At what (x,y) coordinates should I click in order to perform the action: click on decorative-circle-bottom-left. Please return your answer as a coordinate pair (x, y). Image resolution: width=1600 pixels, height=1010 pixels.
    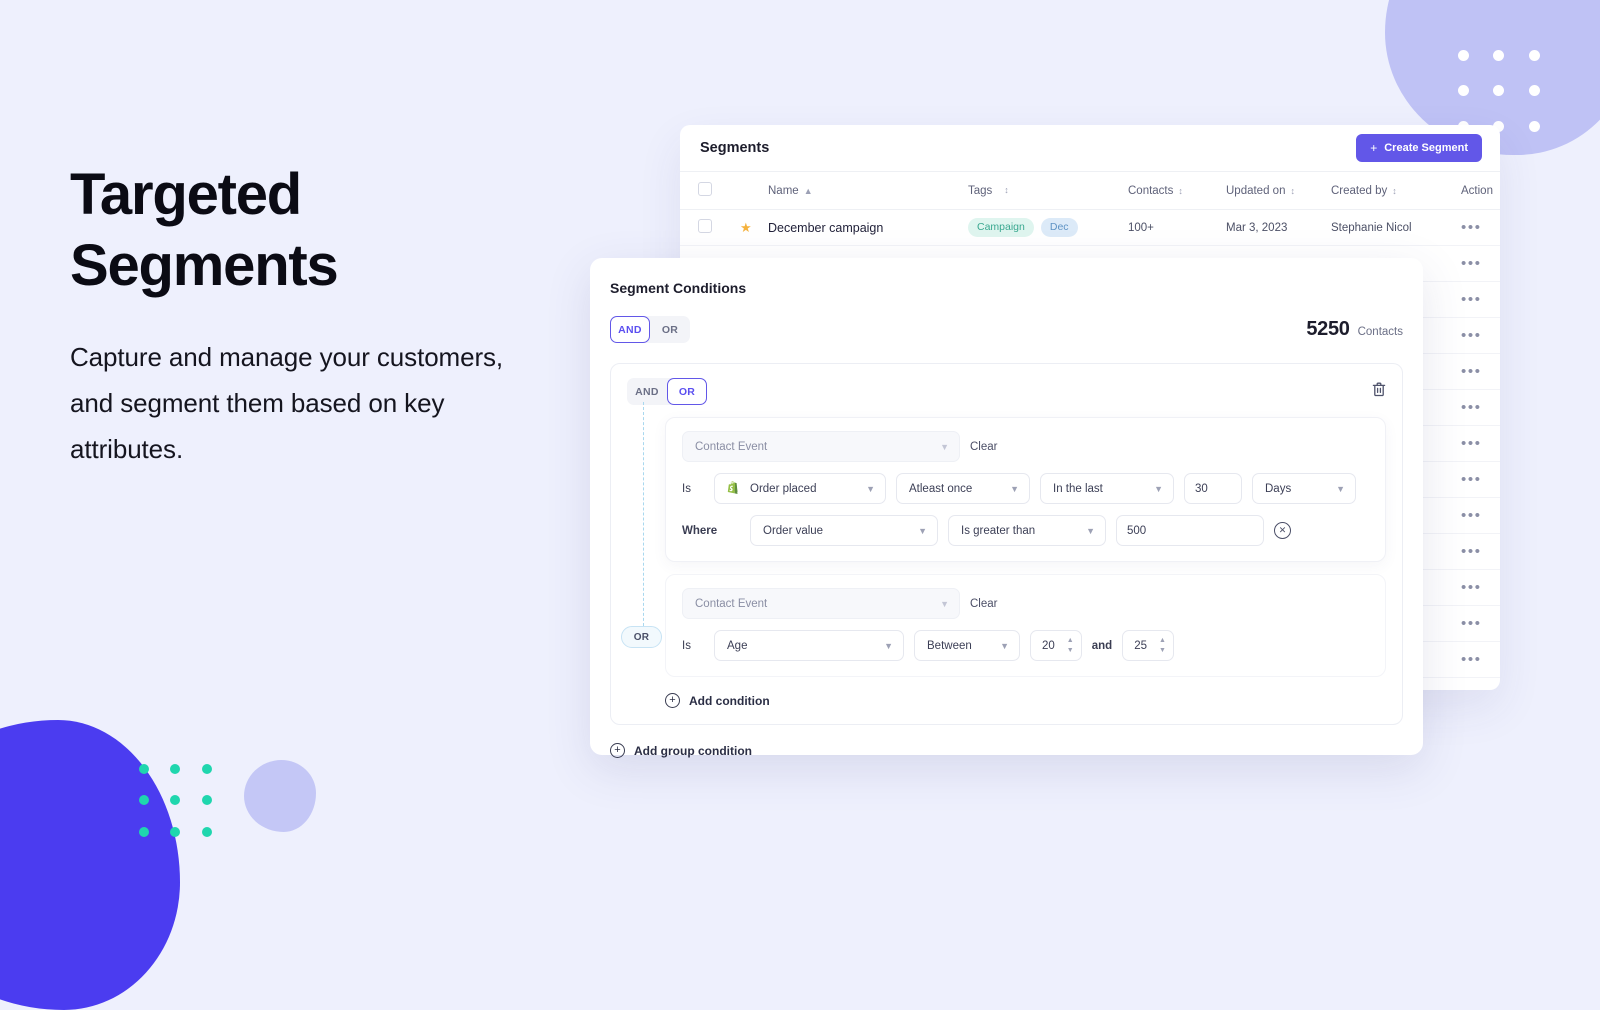
    Looking at the image, I should click on (280, 796).